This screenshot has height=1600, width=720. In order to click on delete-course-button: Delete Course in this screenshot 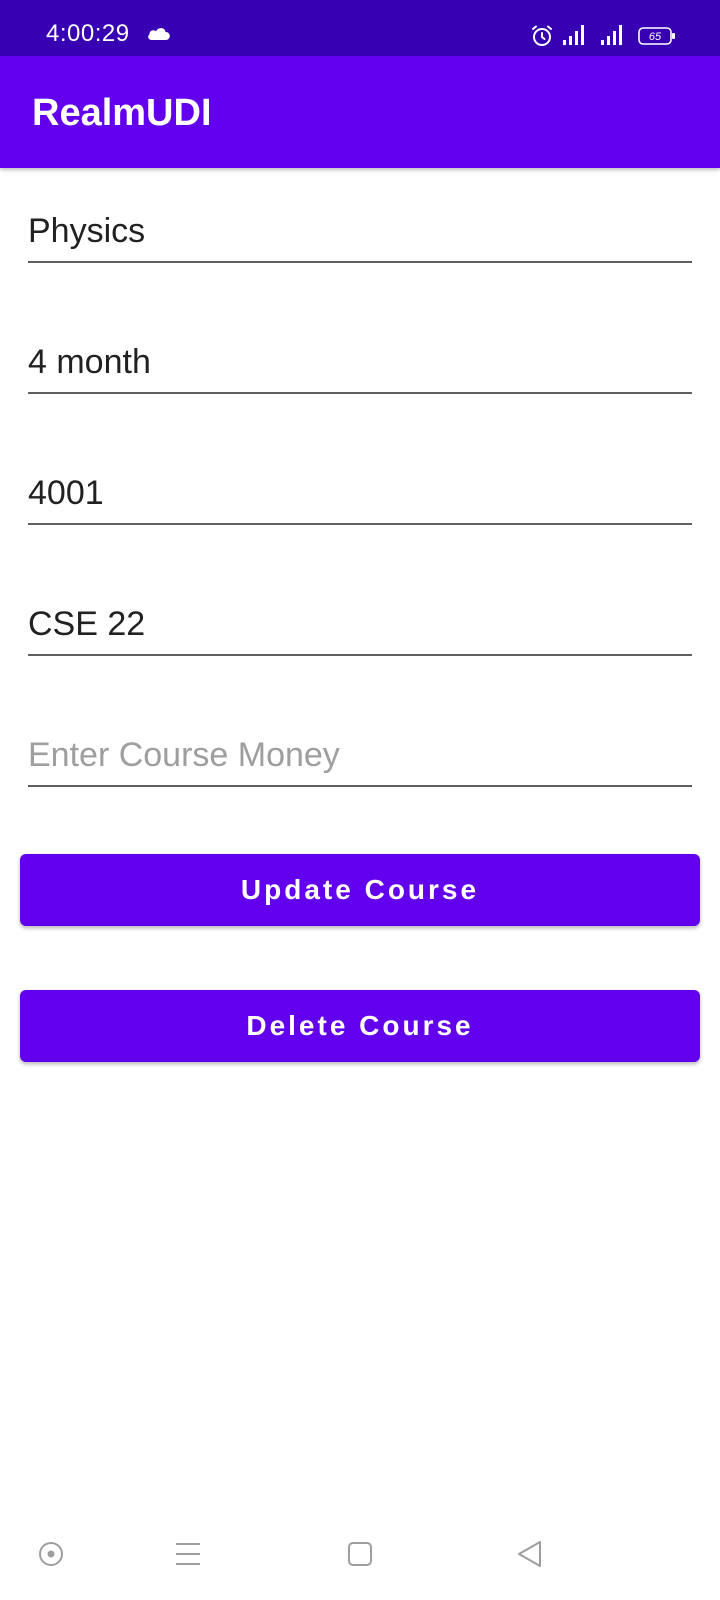, I will do `click(360, 1026)`.